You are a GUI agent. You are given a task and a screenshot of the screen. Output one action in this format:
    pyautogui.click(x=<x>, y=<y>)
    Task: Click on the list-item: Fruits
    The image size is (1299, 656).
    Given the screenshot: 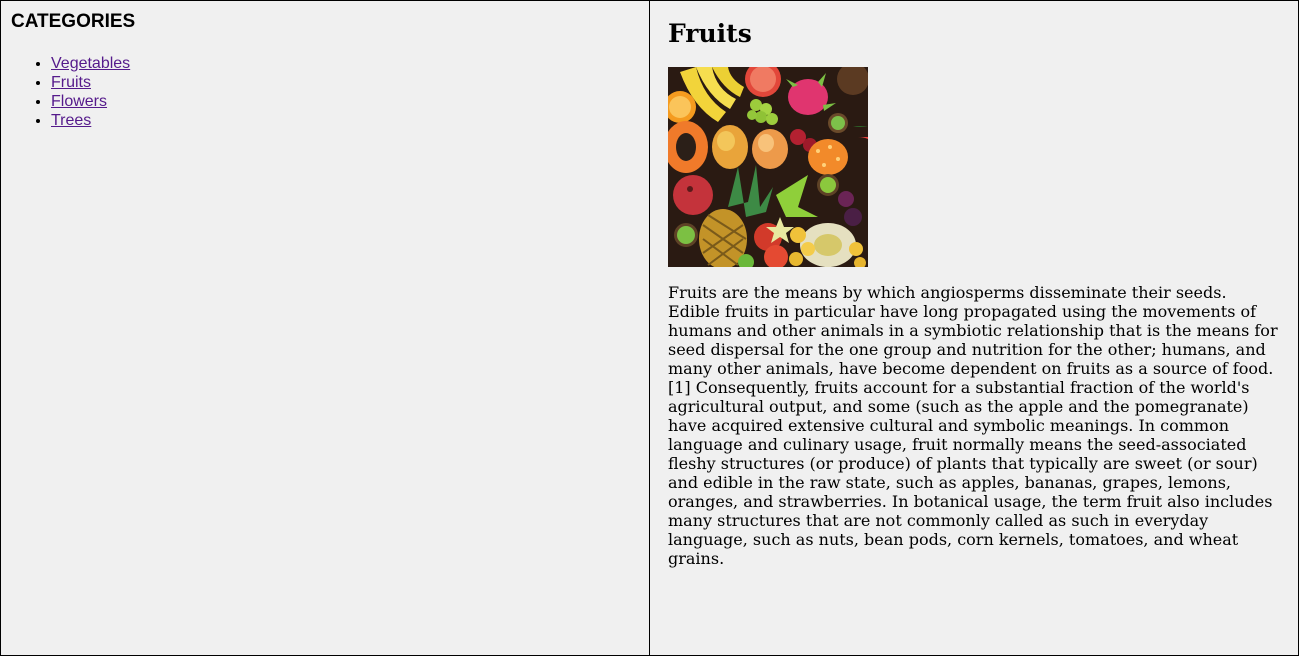 What is the action you would take?
    pyautogui.click(x=345, y=82)
    